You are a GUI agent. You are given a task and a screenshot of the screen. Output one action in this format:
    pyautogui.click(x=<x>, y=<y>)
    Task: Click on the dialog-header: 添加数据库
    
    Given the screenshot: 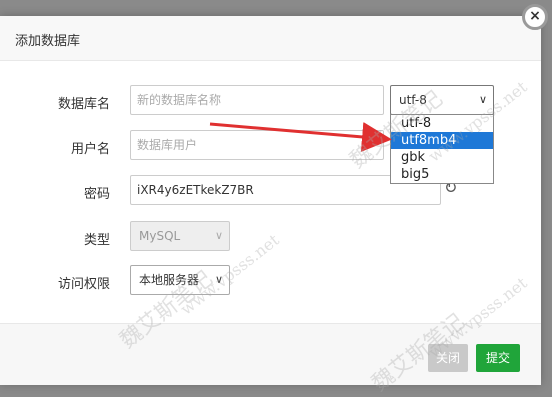 What is the action you would take?
    pyautogui.click(x=270, y=38)
    